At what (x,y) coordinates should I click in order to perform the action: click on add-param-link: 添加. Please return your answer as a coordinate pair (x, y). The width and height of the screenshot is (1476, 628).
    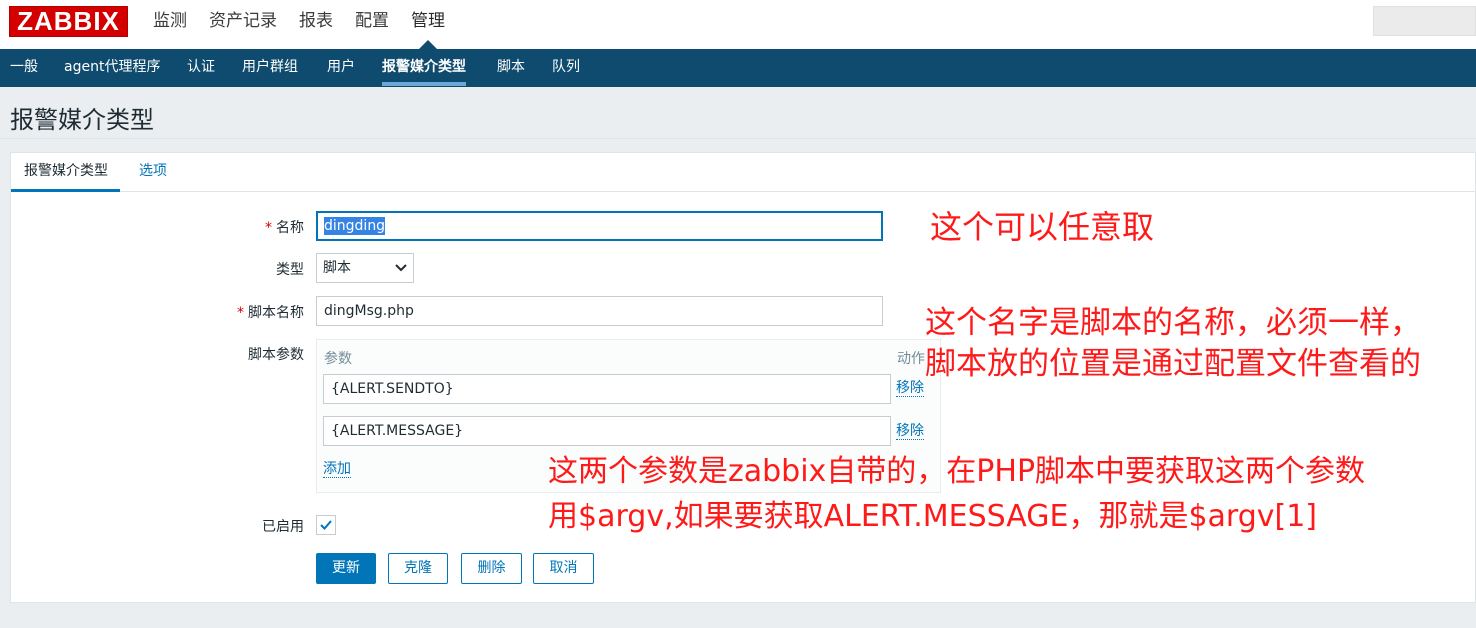
    Looking at the image, I should click on (337, 469).